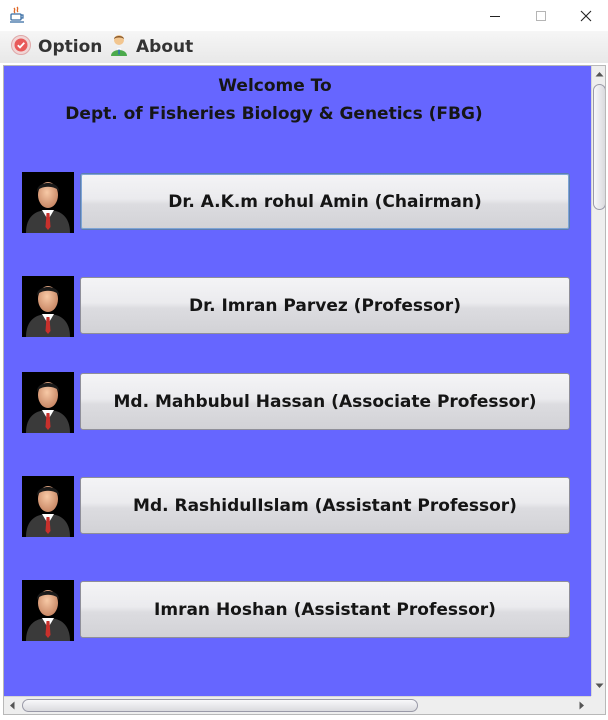 This screenshot has width=608, height=720. What do you see at coordinates (304, 47) in the screenshot?
I see `menu-bar: Option About` at bounding box center [304, 47].